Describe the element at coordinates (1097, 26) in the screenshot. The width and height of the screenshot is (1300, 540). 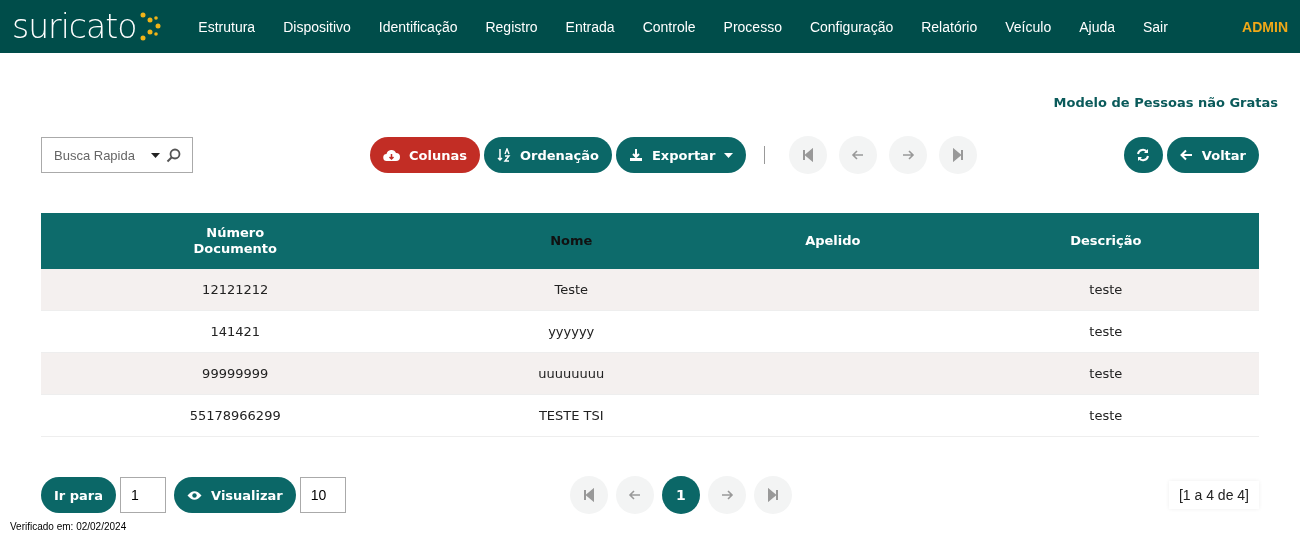
I see `menu-item: Ajuda` at that location.